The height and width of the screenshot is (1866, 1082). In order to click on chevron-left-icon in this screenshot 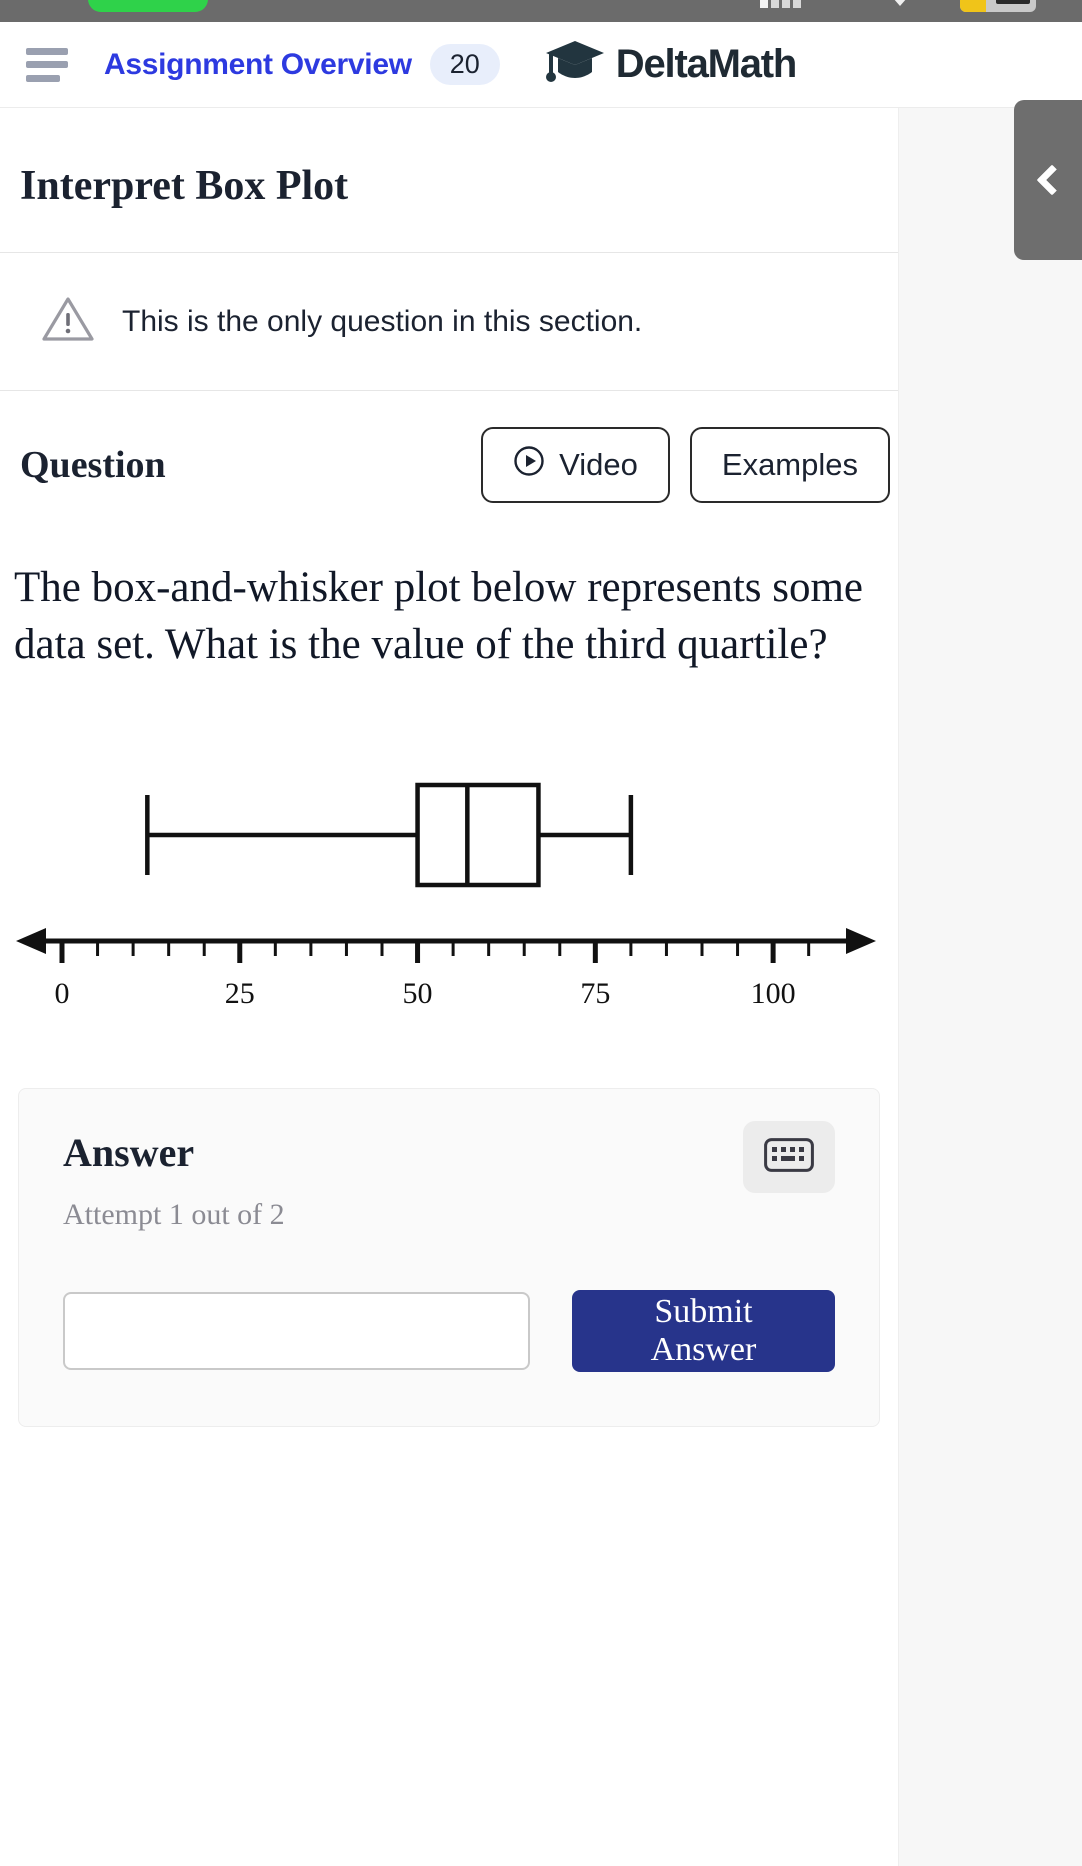, I will do `click(1052, 180)`.